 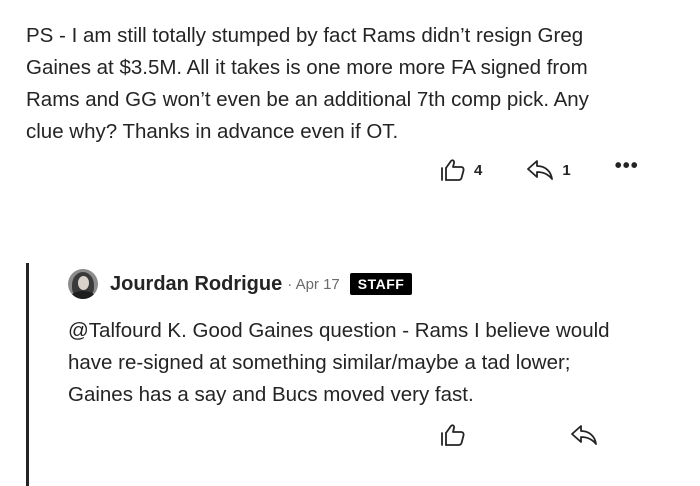 What do you see at coordinates (381, 284) in the screenshot?
I see `staff-badge: STAFF` at bounding box center [381, 284].